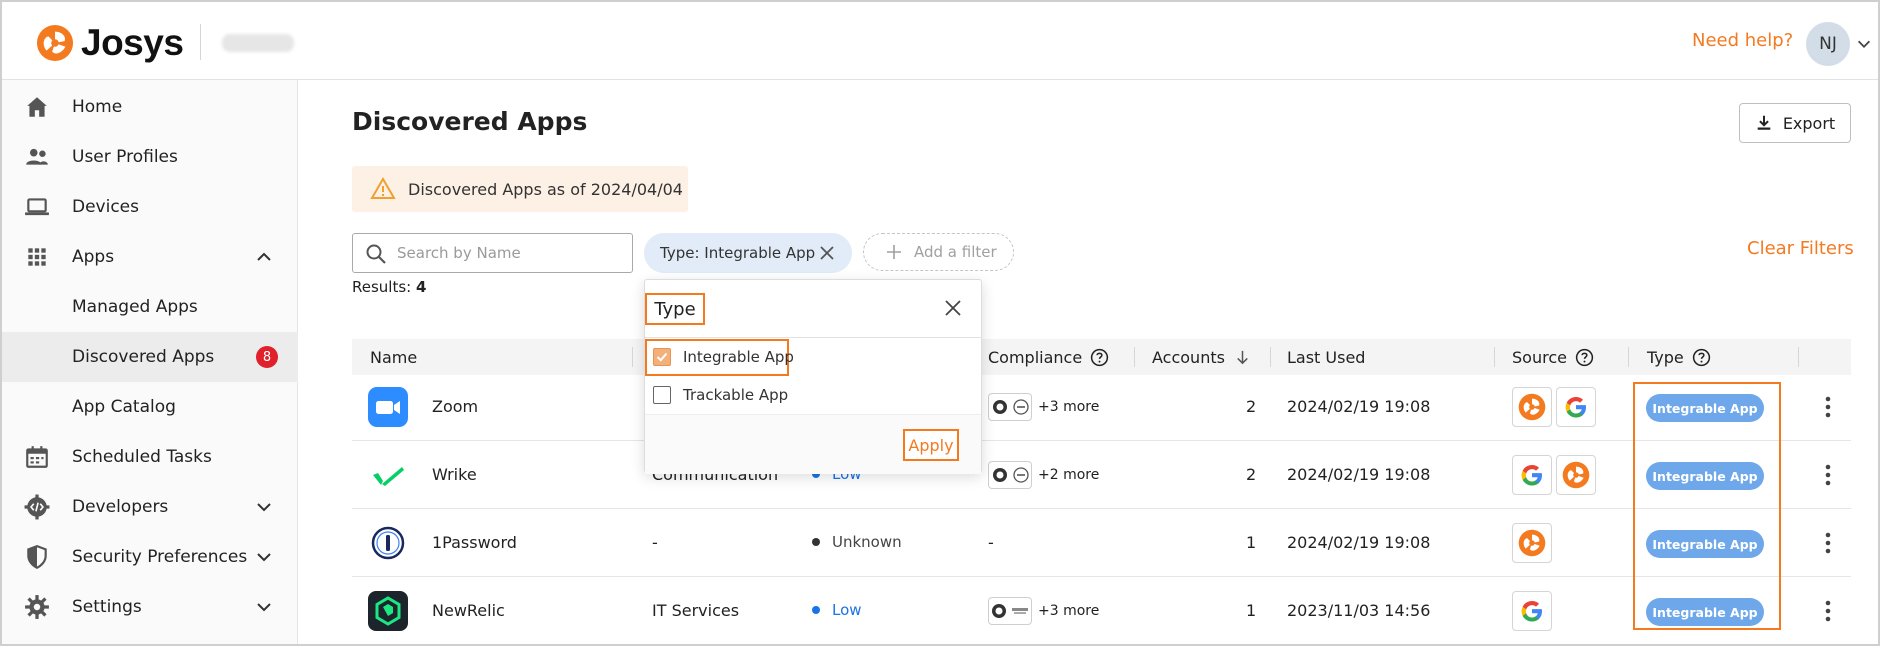 The height and width of the screenshot is (646, 1880). I want to click on sidebar-item-managed-apps: Managed Apps, so click(150, 307).